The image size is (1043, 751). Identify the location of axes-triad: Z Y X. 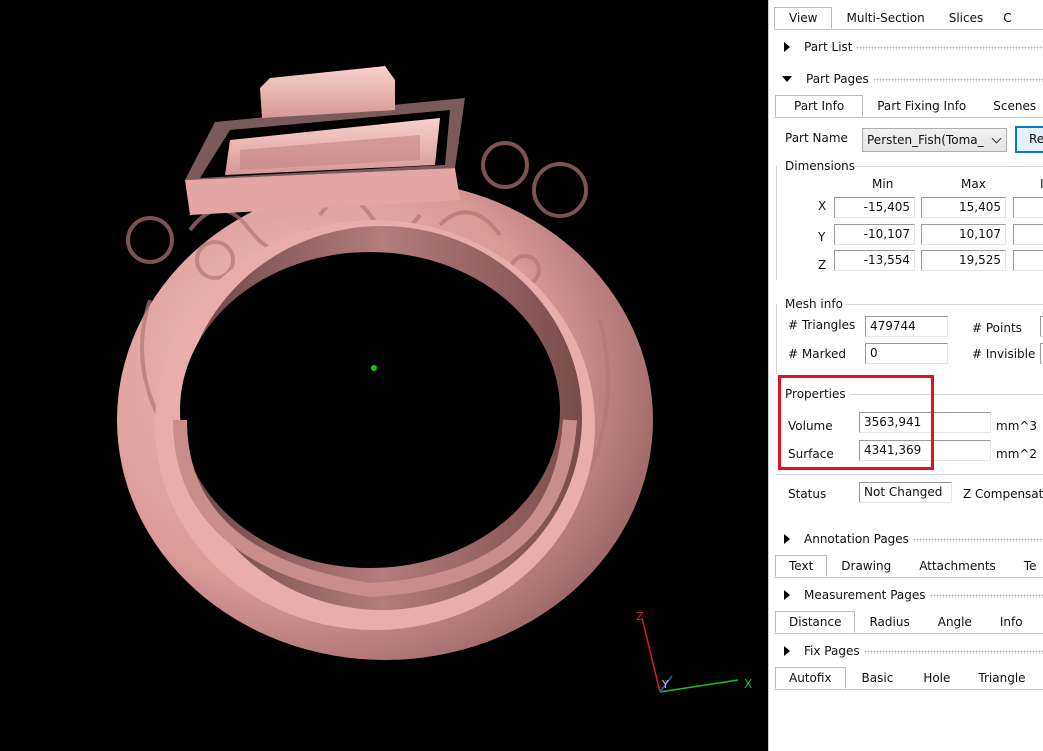
(694, 651).